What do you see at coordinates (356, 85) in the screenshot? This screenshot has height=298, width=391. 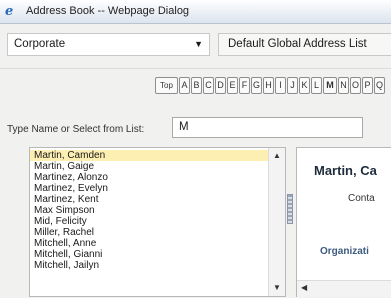 I see `alpha-button-o: O` at bounding box center [356, 85].